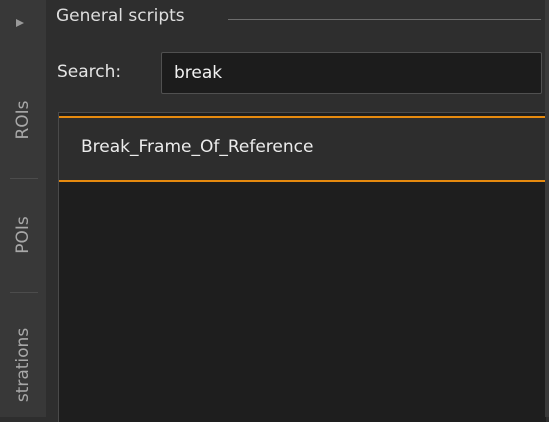 This screenshot has width=549, height=422. Describe the element at coordinates (89, 72) in the screenshot. I see `search-label: Search:` at that location.